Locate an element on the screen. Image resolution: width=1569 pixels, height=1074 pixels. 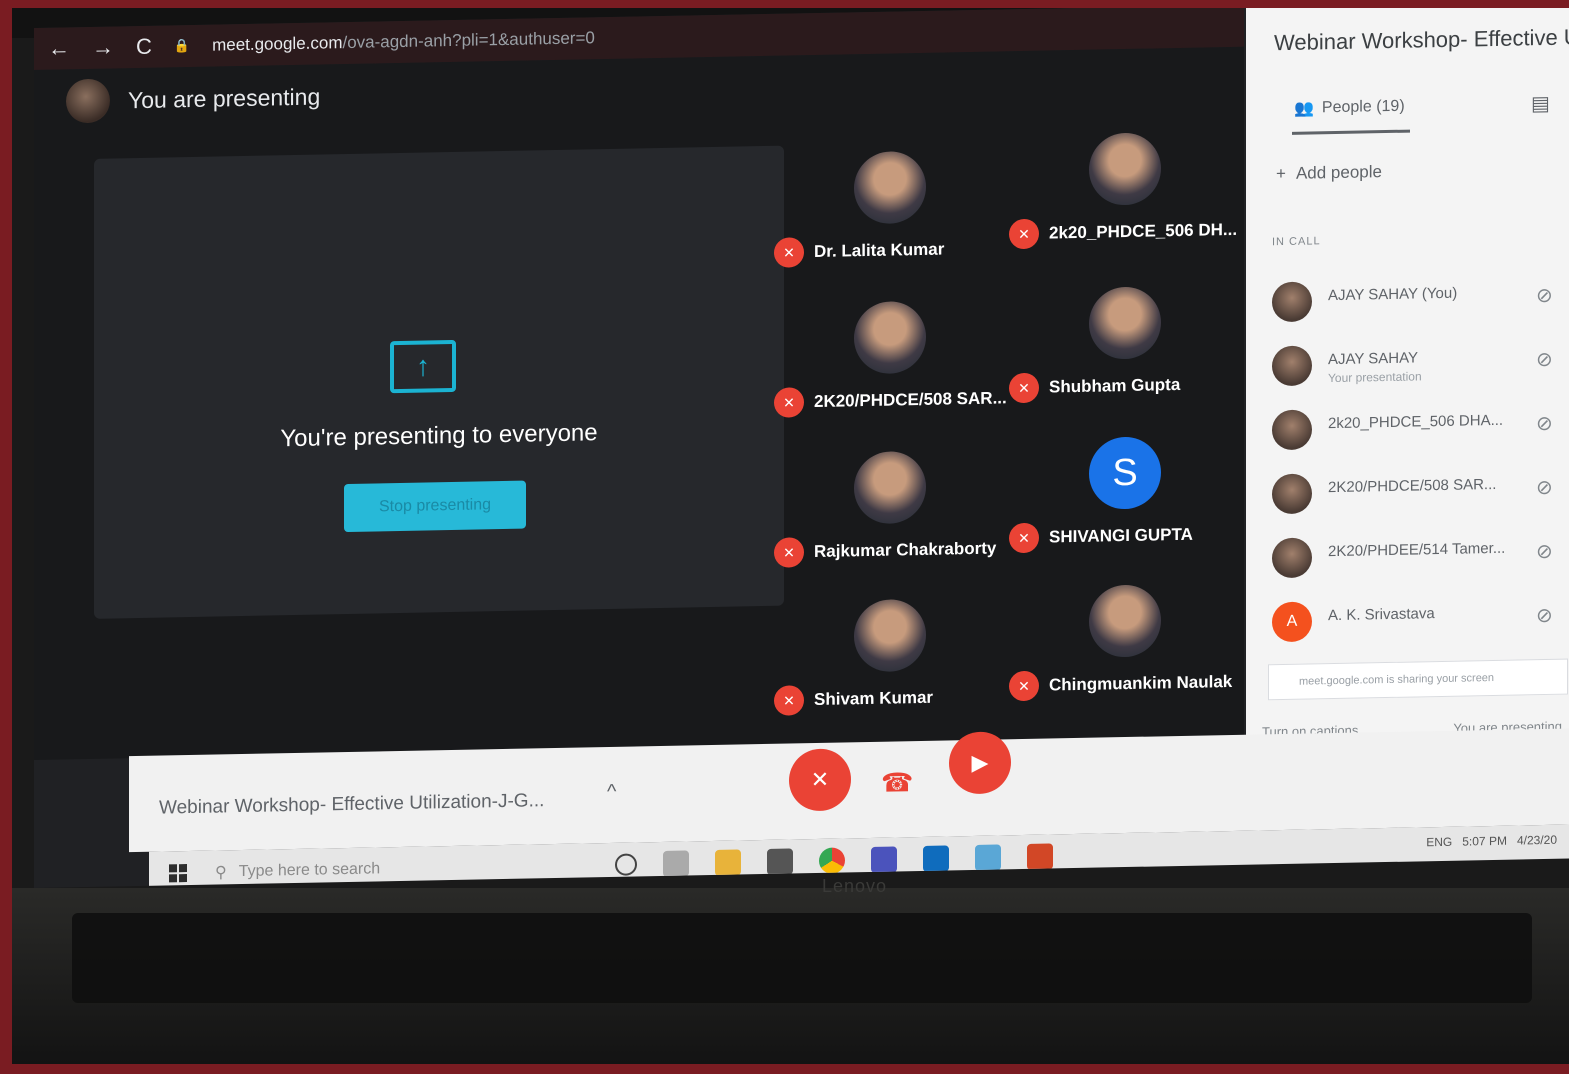
list-item: AJAY SAHAY (You) ⊘ is located at coordinates (1417, 302).